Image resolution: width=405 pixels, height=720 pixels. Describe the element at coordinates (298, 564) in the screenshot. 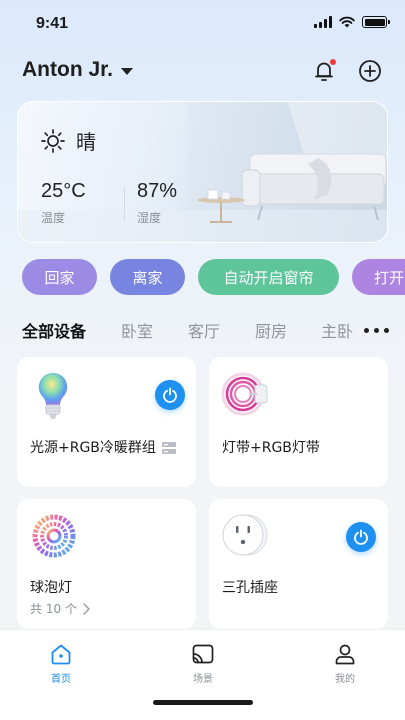

I see `device-card-socket: 三孔插座` at that location.